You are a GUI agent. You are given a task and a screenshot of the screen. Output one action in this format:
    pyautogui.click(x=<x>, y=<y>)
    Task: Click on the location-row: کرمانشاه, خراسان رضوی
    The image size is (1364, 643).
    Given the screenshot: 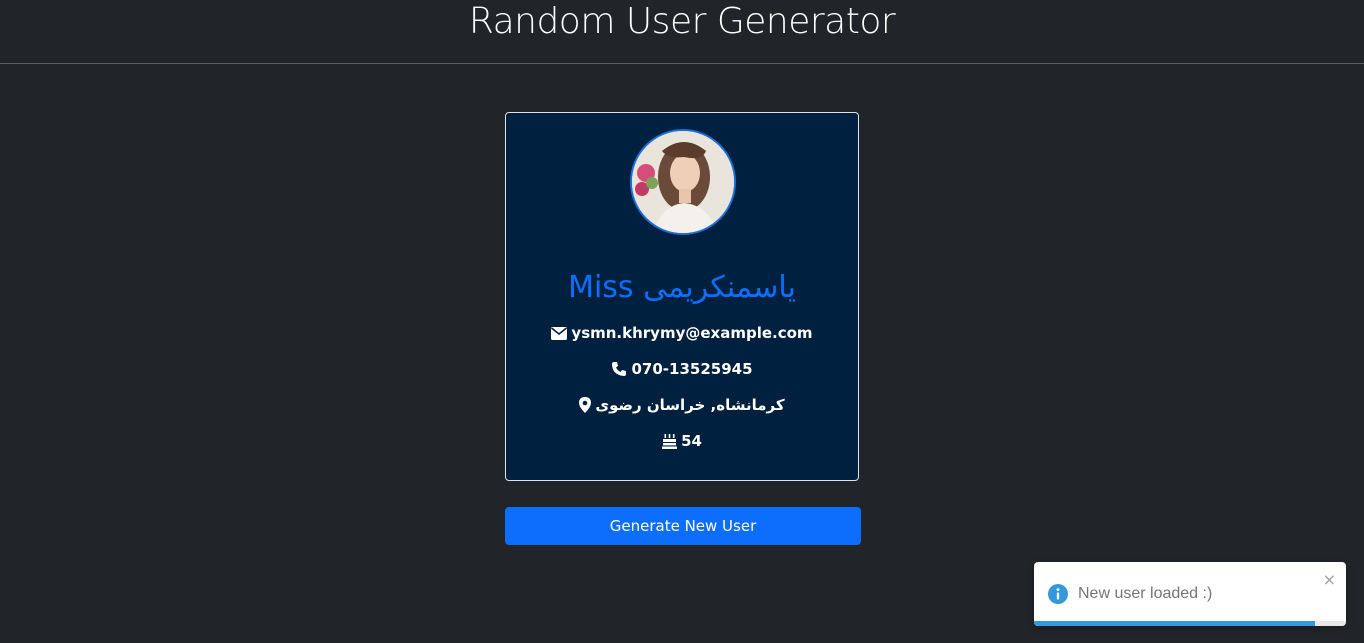 What is the action you would take?
    pyautogui.click(x=682, y=405)
    